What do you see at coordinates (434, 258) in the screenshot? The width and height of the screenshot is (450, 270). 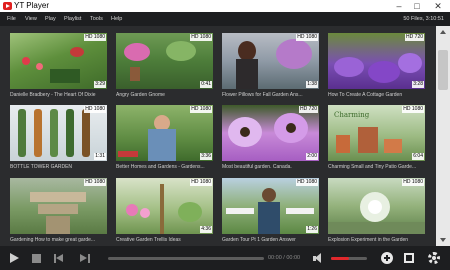 I see `settings-gear-icon` at bounding box center [434, 258].